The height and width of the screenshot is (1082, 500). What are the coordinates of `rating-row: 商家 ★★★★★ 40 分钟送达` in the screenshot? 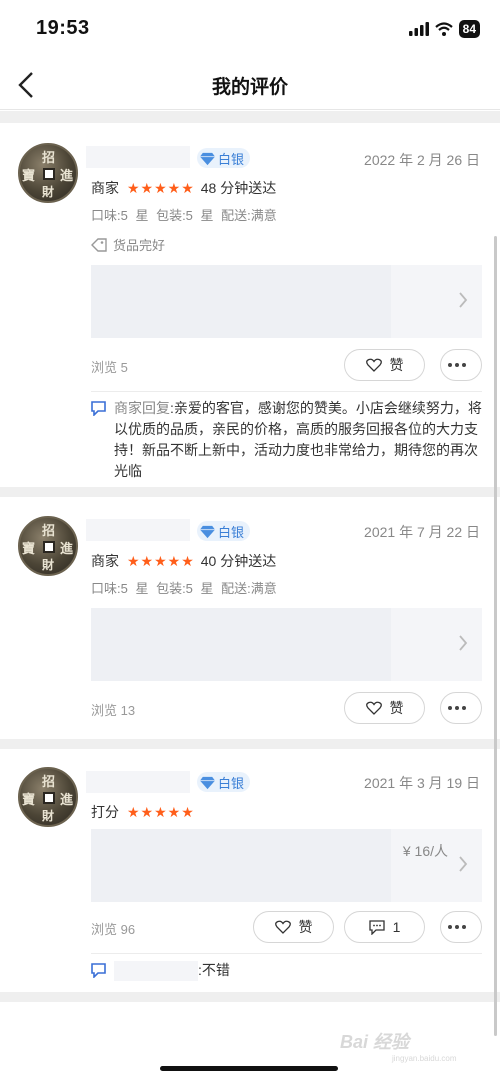 It's located at (183, 561).